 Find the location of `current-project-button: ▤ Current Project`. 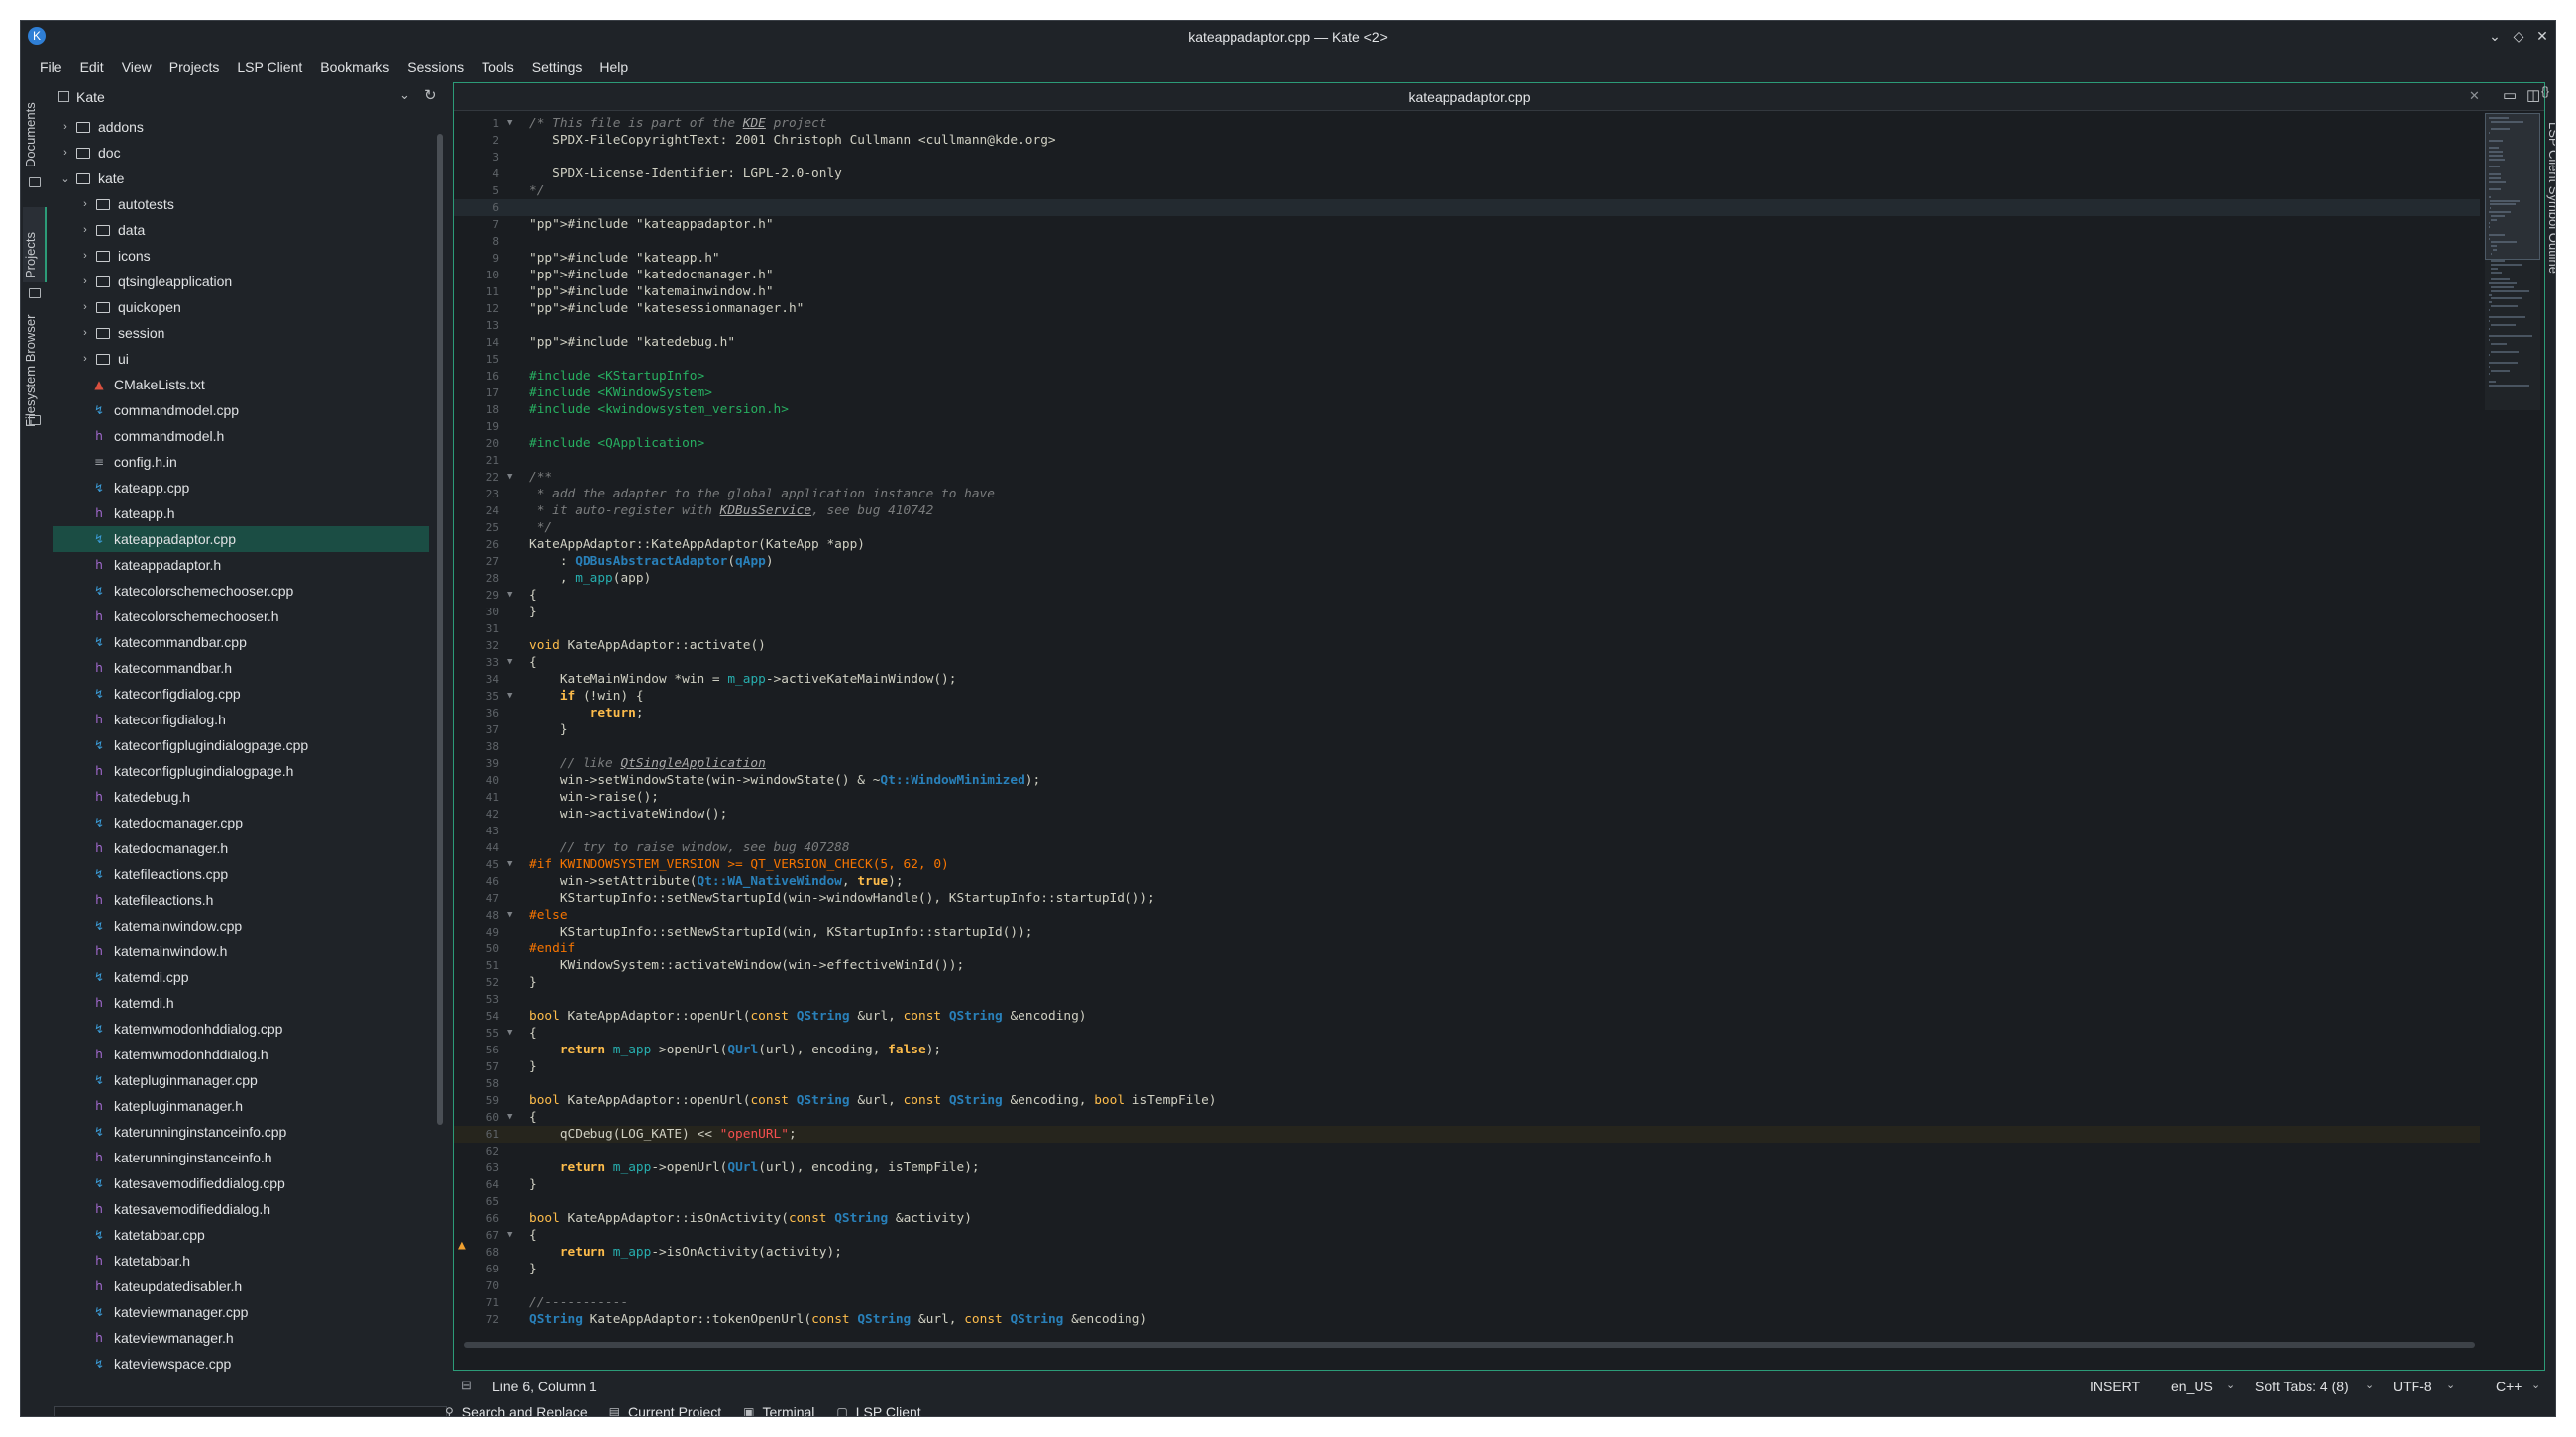

current-project-button: ▤ Current Project is located at coordinates (661, 1409).